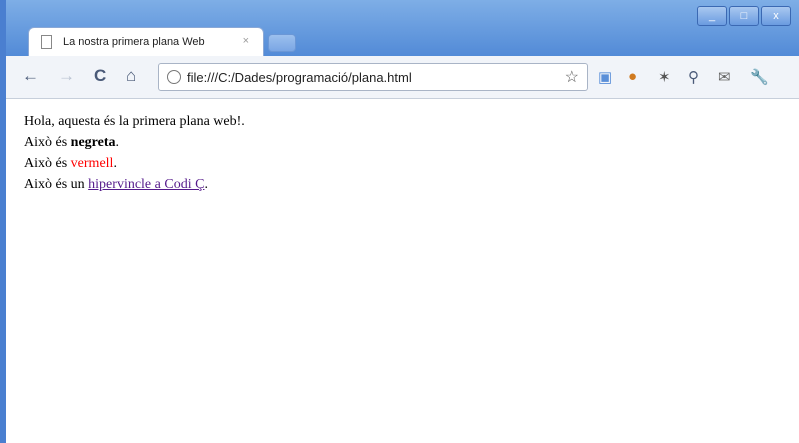 This screenshot has height=443, width=799. Describe the element at coordinates (146, 184) in the screenshot. I see `hyperlink: hipervincle a Codi Ç` at that location.